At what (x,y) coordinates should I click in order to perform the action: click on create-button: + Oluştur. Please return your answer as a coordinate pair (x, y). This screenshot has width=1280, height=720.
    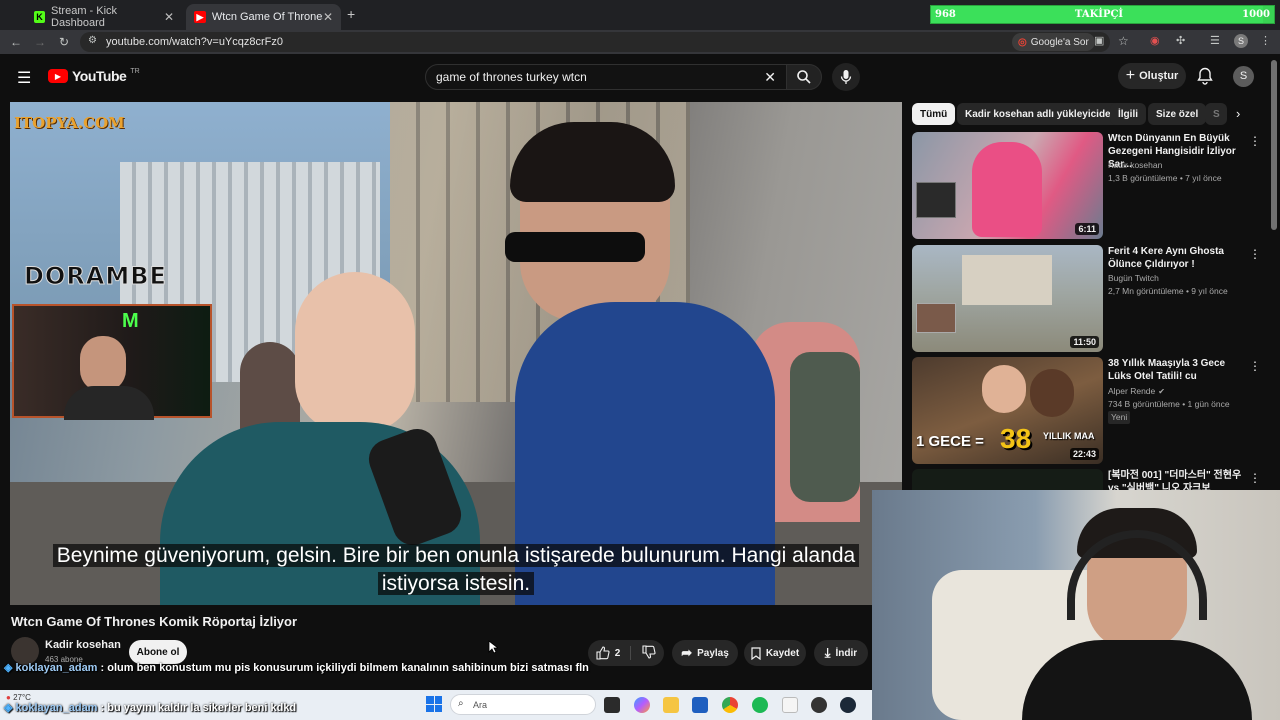
    Looking at the image, I should click on (1152, 76).